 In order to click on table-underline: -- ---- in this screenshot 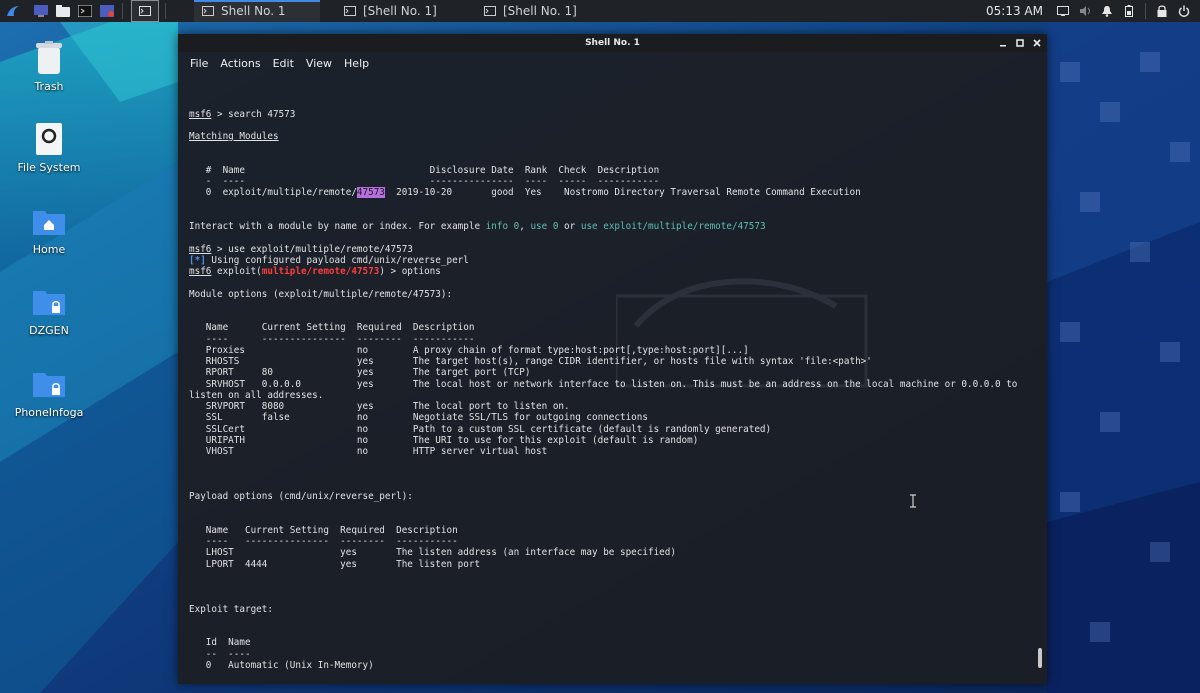, I will do `click(220, 654)`.